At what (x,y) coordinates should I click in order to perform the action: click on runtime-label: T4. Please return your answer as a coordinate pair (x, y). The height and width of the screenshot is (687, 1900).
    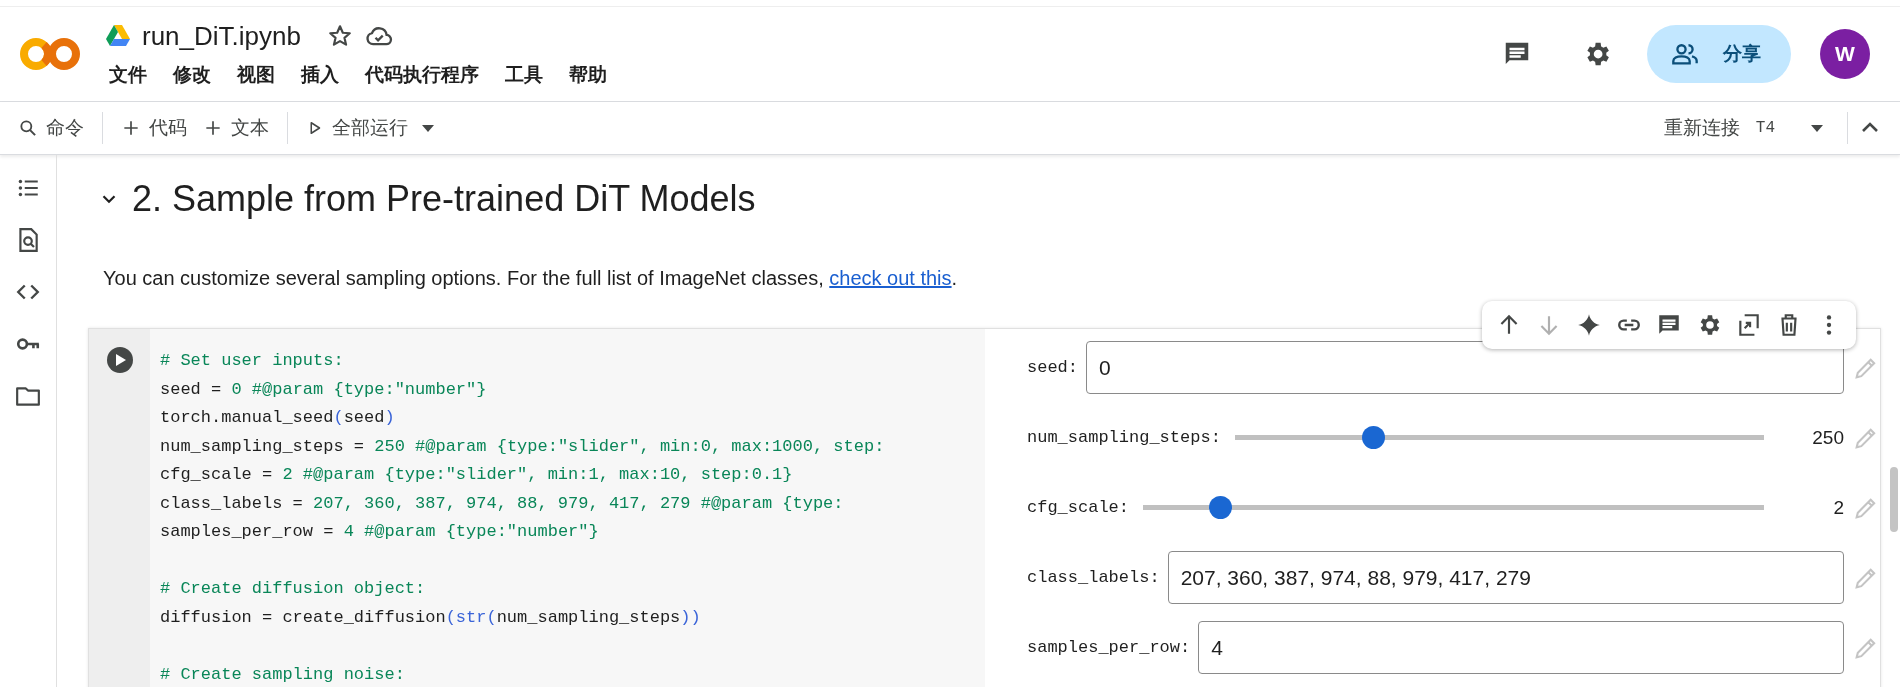
    Looking at the image, I should click on (1765, 128).